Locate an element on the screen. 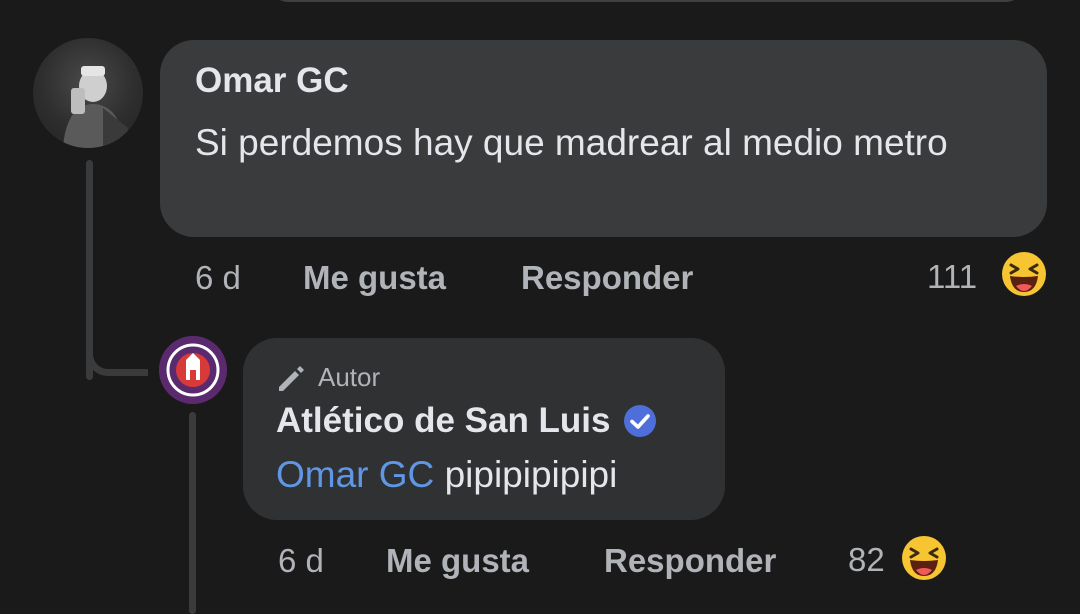 The width and height of the screenshot is (1080, 614). user-photo-icon is located at coordinates (95, 107).